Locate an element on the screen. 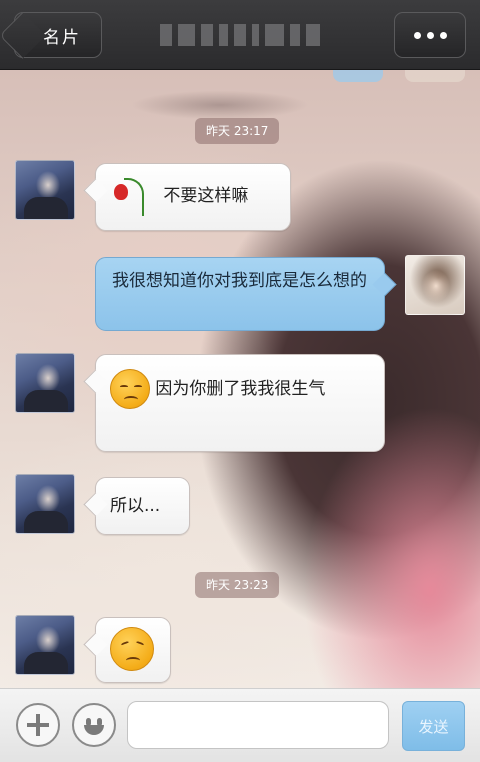 Image resolution: width=480 pixels, height=762 pixels. incoming-message: 不要这样嘛 is located at coordinates (193, 197).